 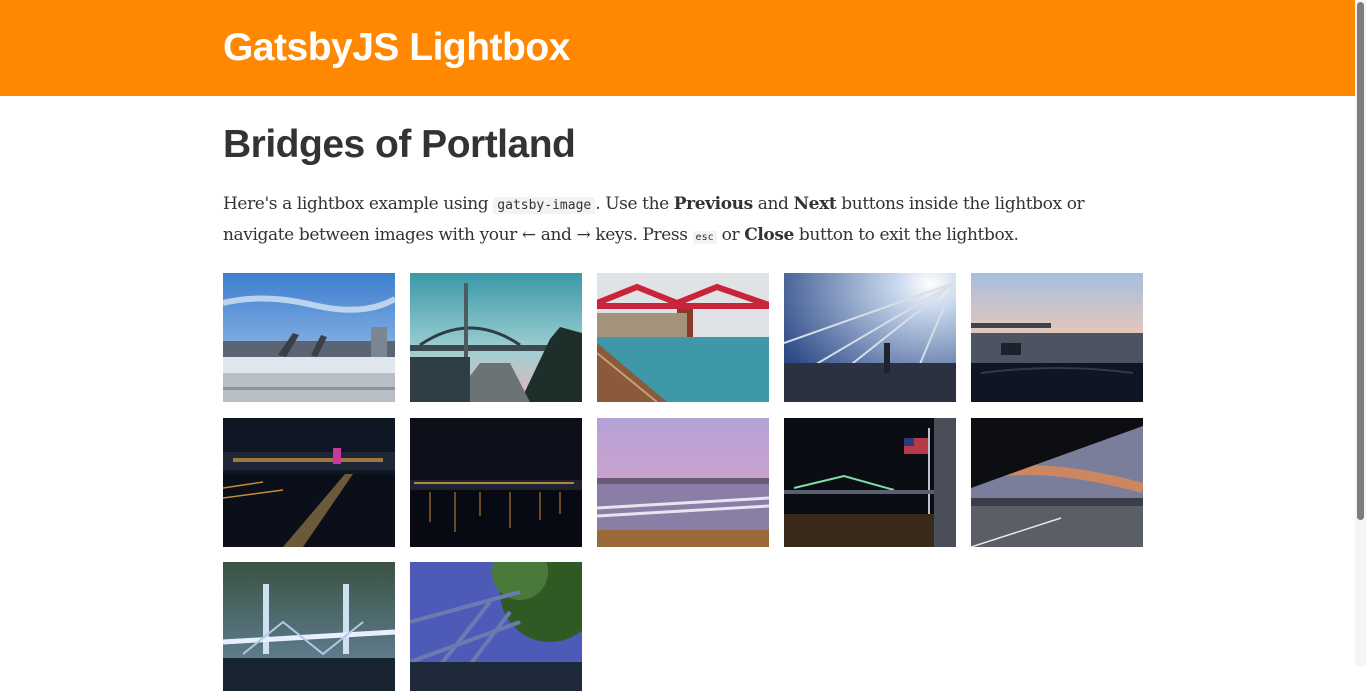 I want to click on scrollbar, so click(x=1360, y=333).